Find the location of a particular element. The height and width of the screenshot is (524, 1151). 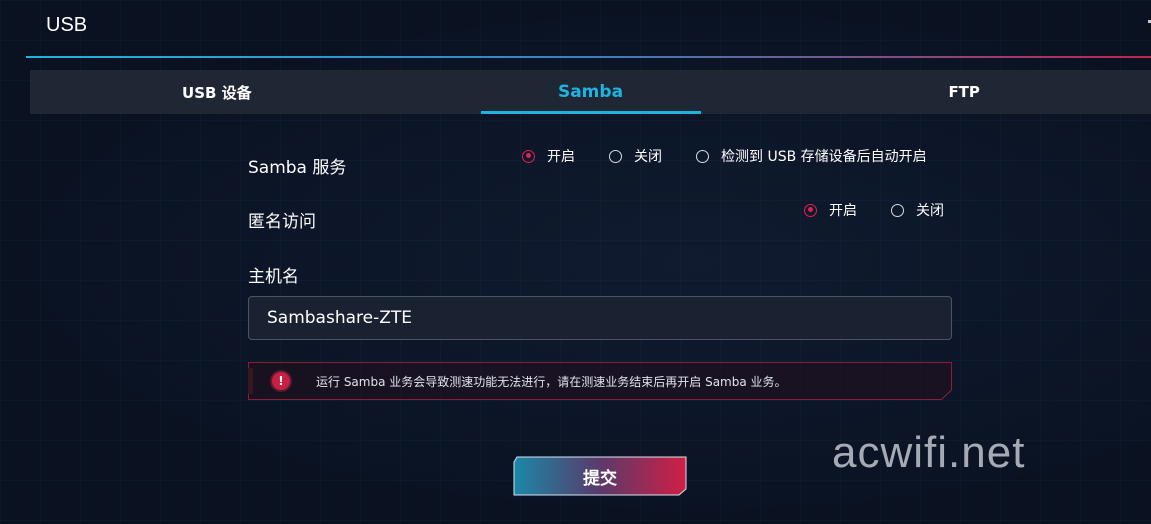

anonymous-access-off-radio: 关闭 is located at coordinates (917, 210).